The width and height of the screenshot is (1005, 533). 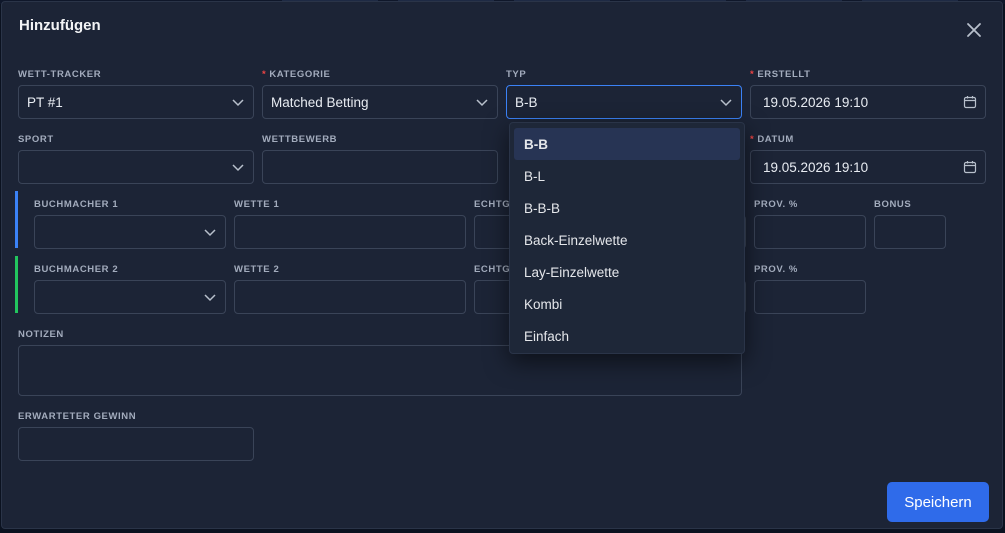 I want to click on dialog-title: Hinzufügen, so click(x=60, y=25).